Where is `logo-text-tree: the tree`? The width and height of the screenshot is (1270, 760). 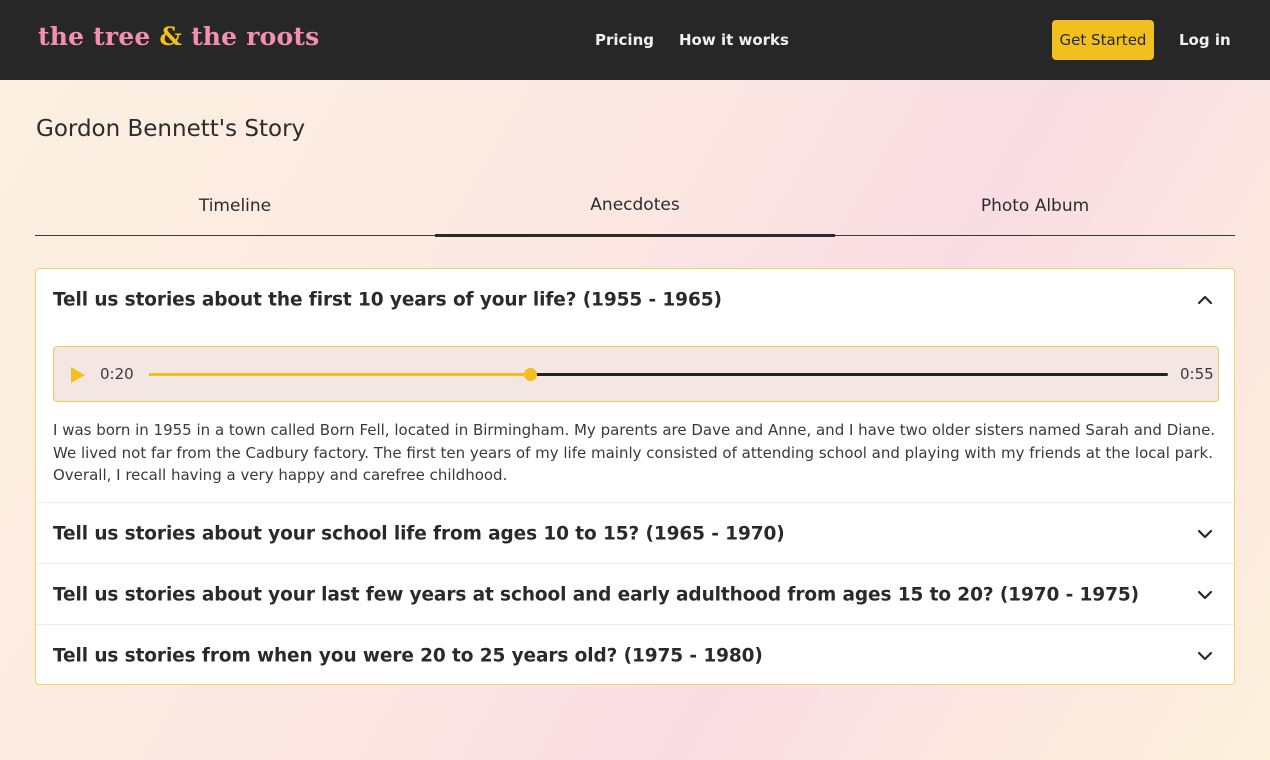 logo-text-tree: the tree is located at coordinates (94, 36).